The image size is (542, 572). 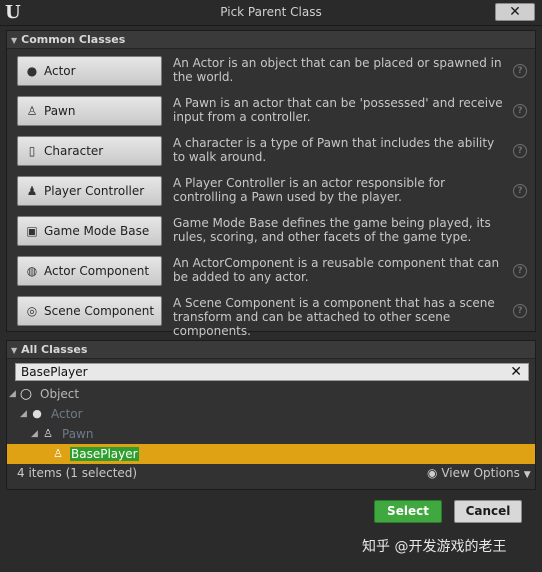 I want to click on actor-class-button: ● Actor, so click(x=89, y=71).